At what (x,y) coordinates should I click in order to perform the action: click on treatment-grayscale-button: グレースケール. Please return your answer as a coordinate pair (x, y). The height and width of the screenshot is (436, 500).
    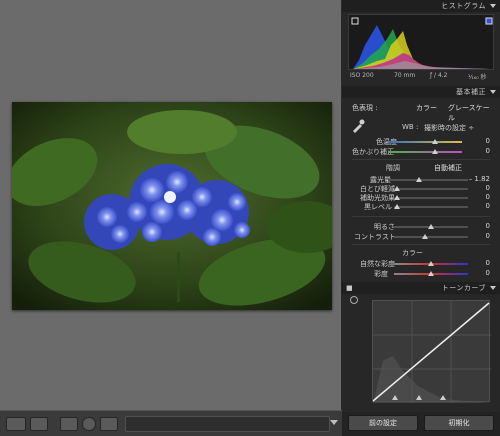
    Looking at the image, I should click on (472, 113).